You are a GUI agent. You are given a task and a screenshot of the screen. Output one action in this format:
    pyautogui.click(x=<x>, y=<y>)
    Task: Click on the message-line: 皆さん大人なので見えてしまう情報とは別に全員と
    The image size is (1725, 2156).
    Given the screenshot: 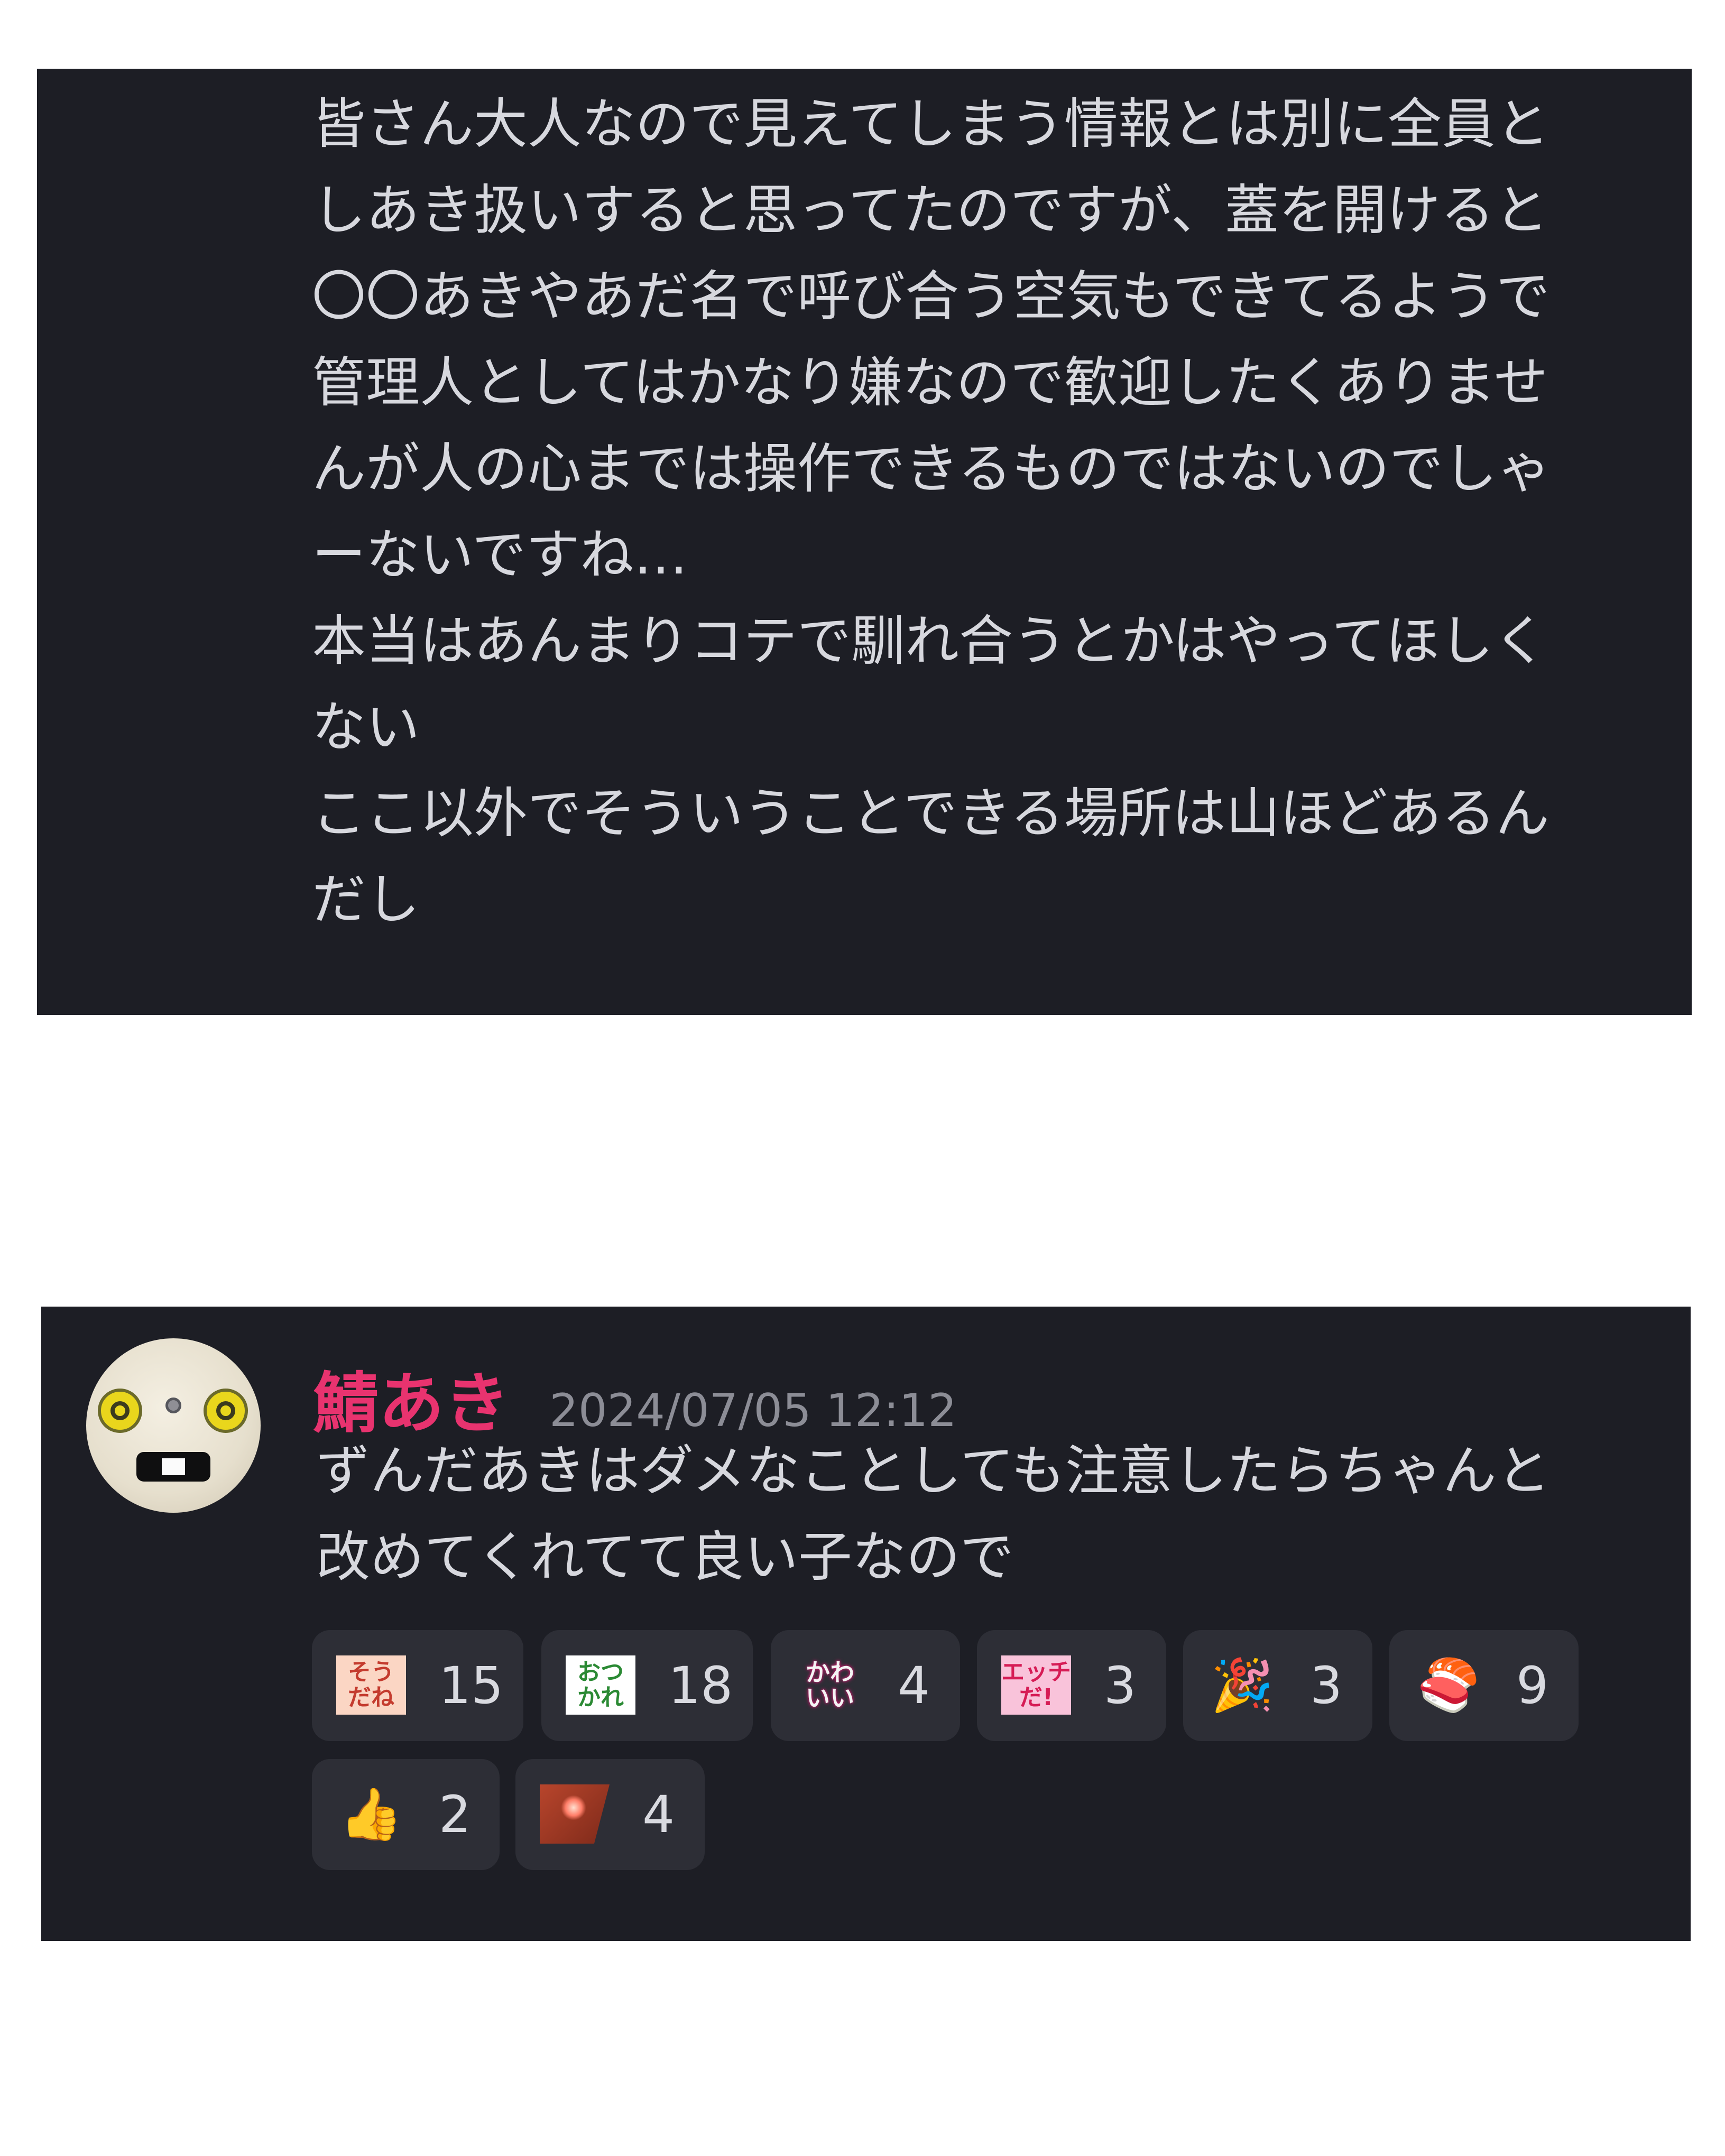 What is the action you would take?
    pyautogui.click(x=930, y=124)
    